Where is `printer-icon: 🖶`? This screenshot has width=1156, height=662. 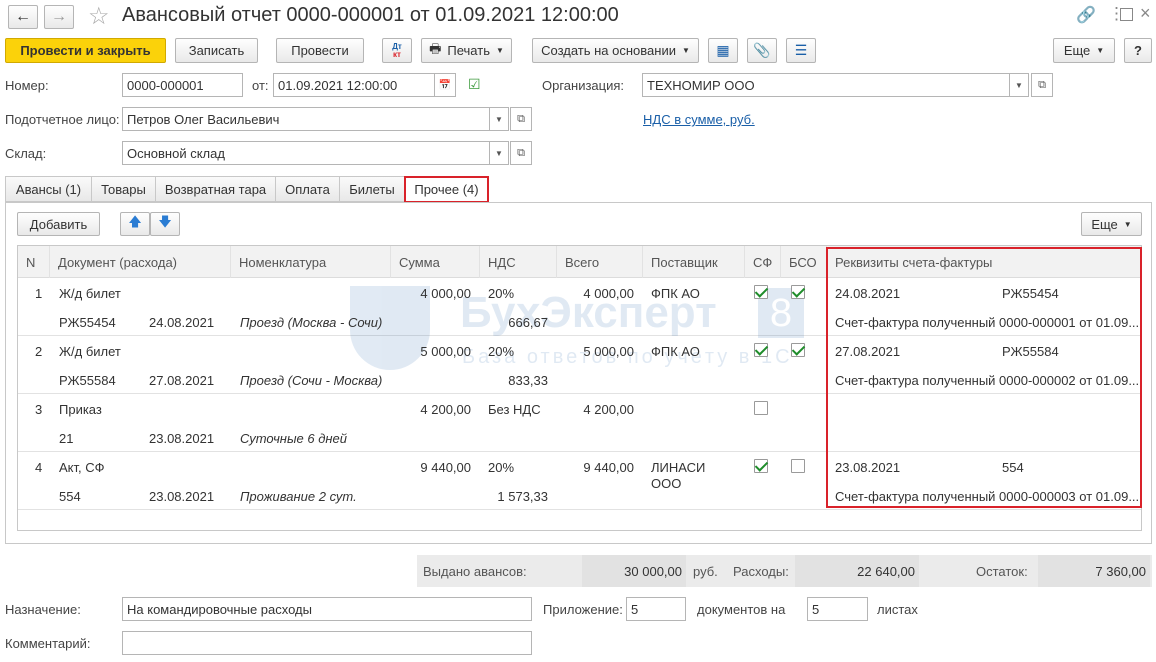
printer-icon: 🖶 is located at coordinates (435, 48).